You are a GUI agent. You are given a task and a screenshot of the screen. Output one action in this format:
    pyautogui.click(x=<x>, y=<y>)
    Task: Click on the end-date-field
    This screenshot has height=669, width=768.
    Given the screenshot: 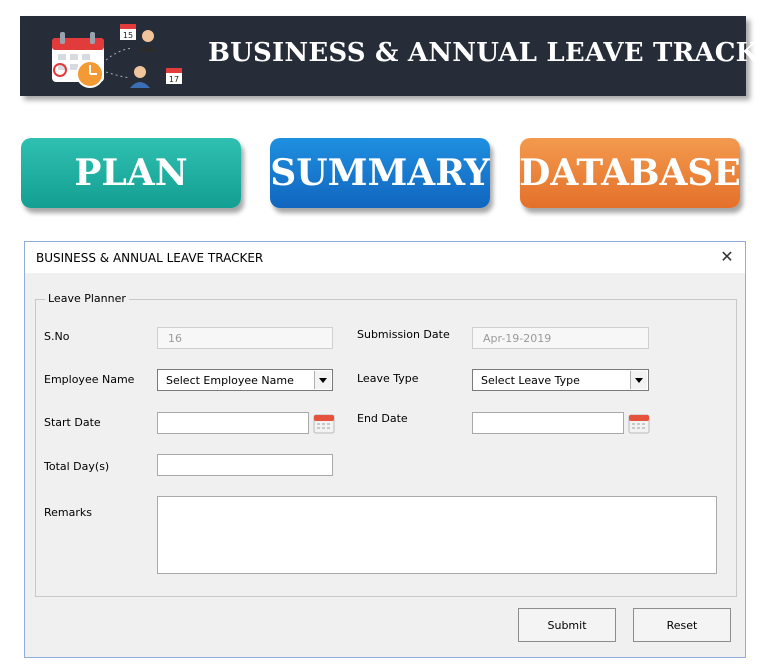 What is the action you would take?
    pyautogui.click(x=548, y=423)
    